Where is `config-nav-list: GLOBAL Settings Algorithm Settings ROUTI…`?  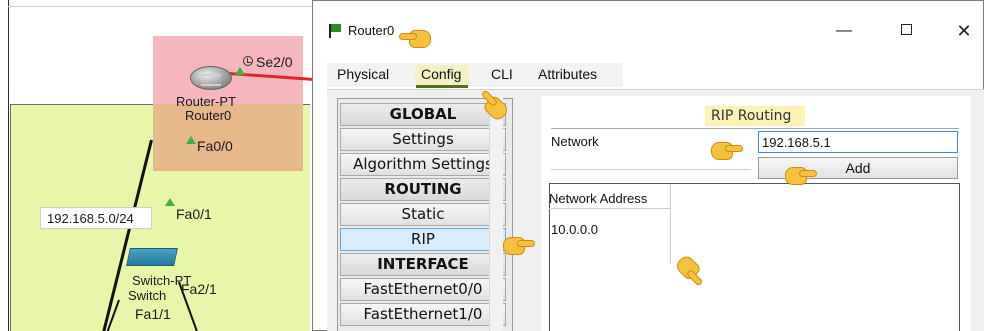 config-nav-list: GLOBAL Settings Algorithm Settings ROUTI… is located at coordinates (425, 214).